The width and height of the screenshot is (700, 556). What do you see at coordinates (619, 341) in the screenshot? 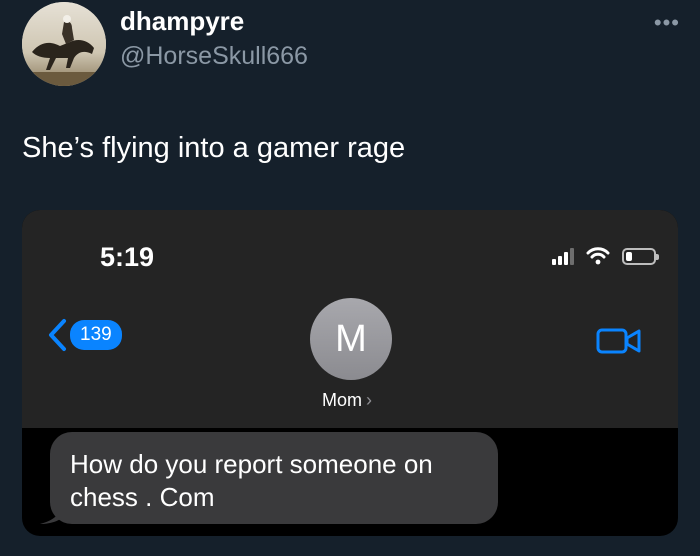
I see `video-call-icon` at bounding box center [619, 341].